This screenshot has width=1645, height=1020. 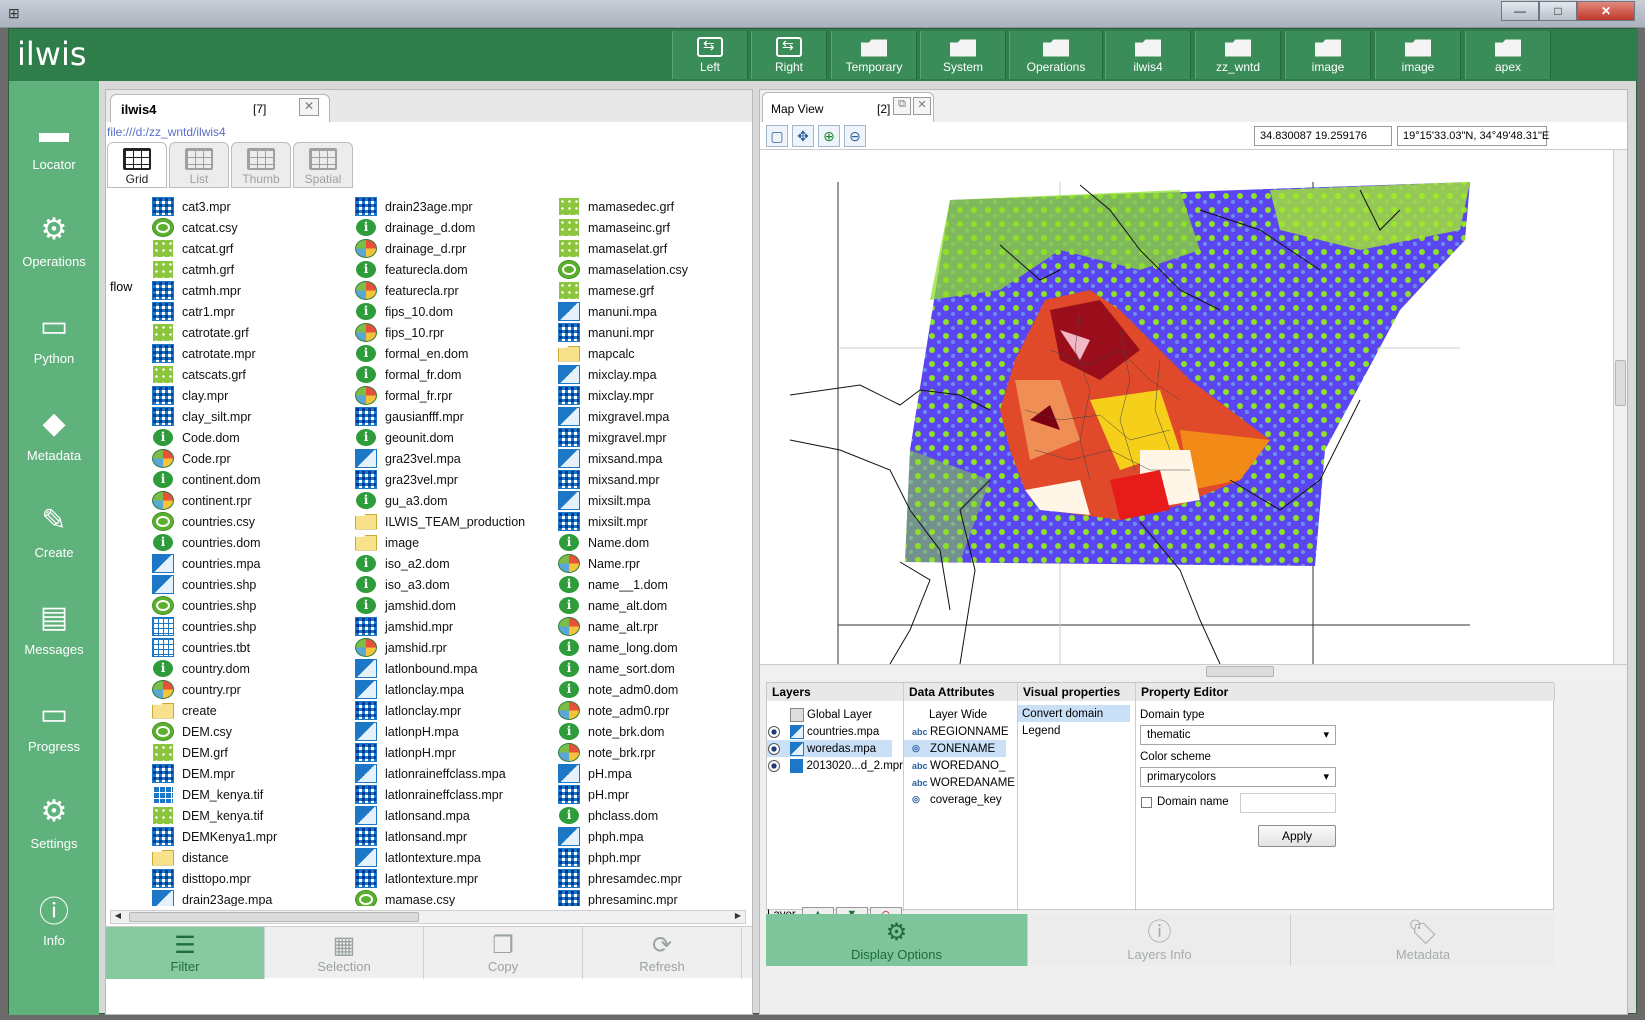 I want to click on catalog-tab: ilwis4 [7] ✕, so click(x=220, y=108).